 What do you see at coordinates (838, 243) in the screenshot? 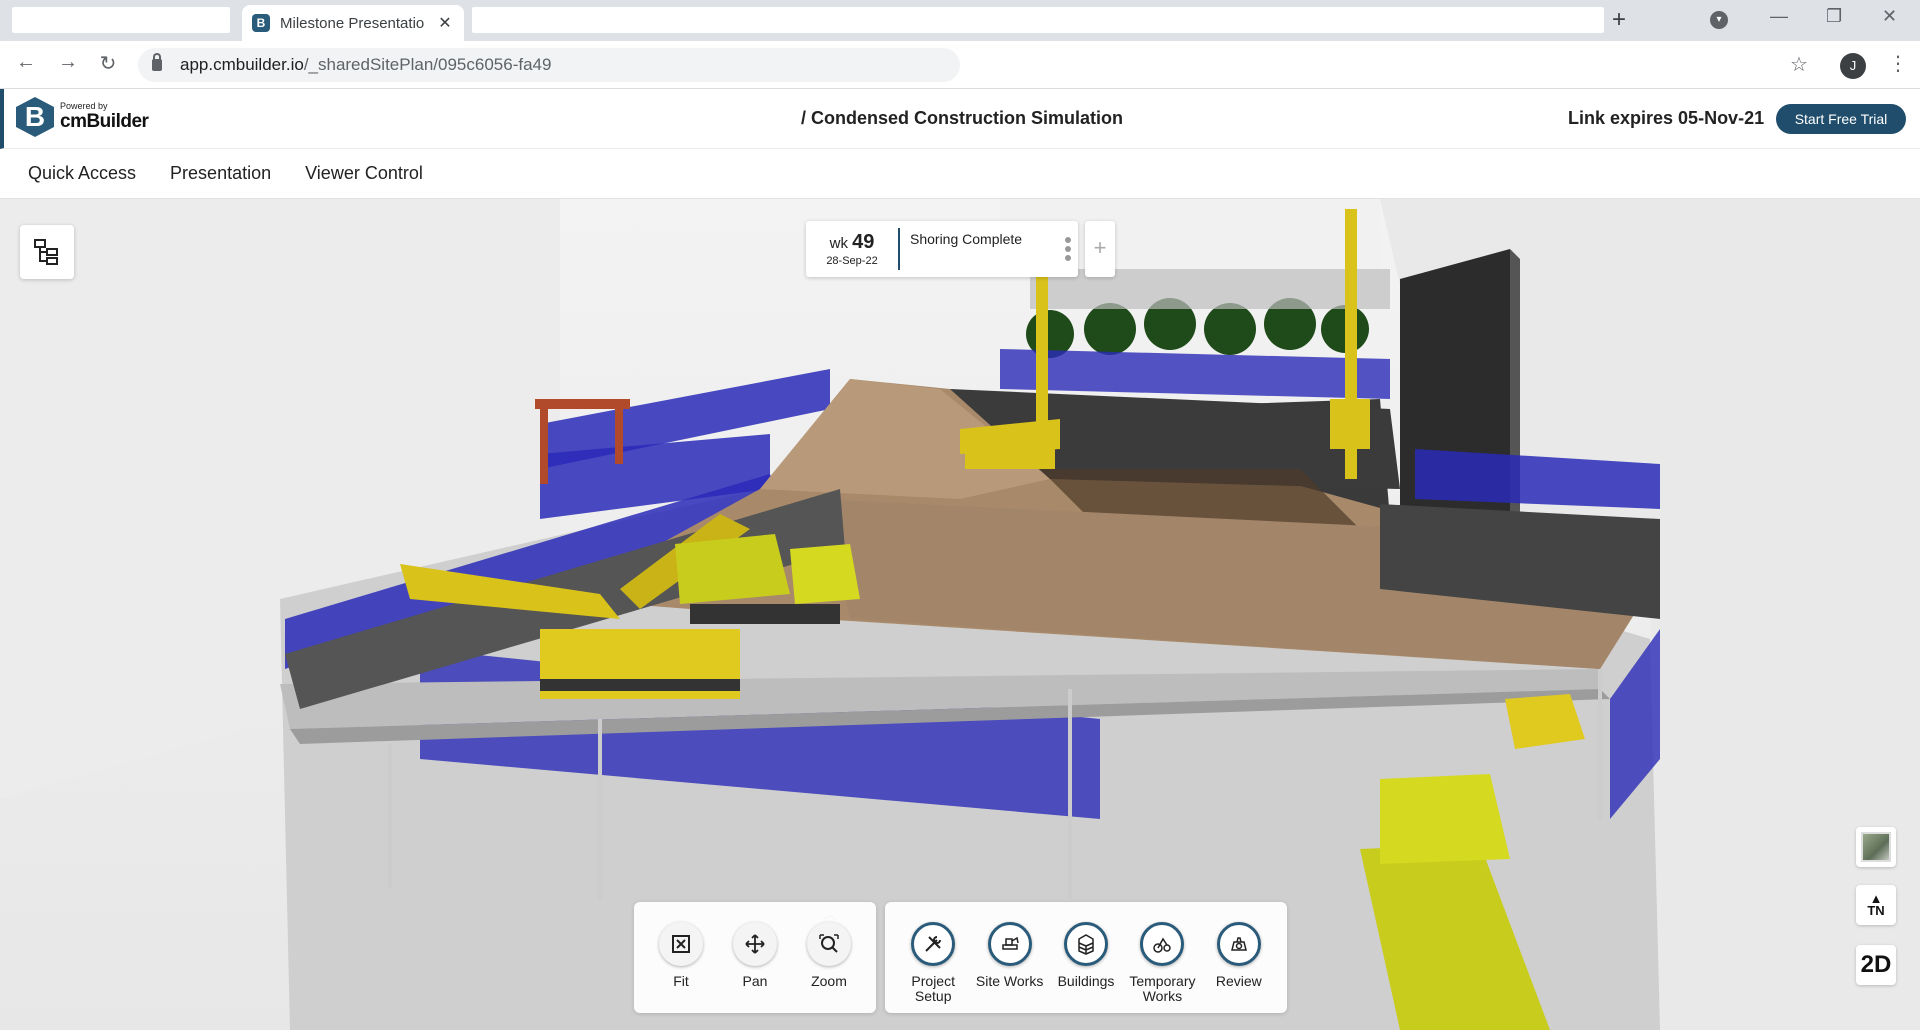
I see `week-prefix: wk` at bounding box center [838, 243].